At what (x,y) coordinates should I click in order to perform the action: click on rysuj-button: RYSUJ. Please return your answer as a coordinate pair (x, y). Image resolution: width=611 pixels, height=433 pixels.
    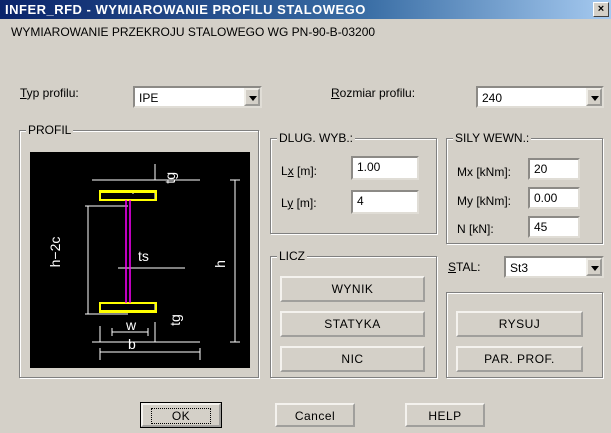
    Looking at the image, I should click on (519, 324).